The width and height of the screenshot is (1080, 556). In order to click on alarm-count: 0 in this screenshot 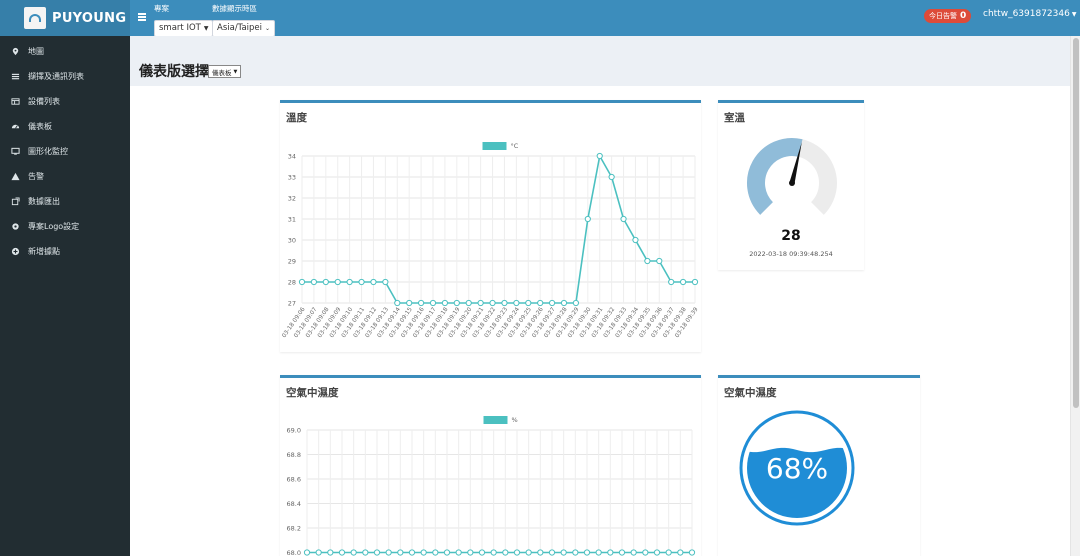, I will do `click(963, 16)`.